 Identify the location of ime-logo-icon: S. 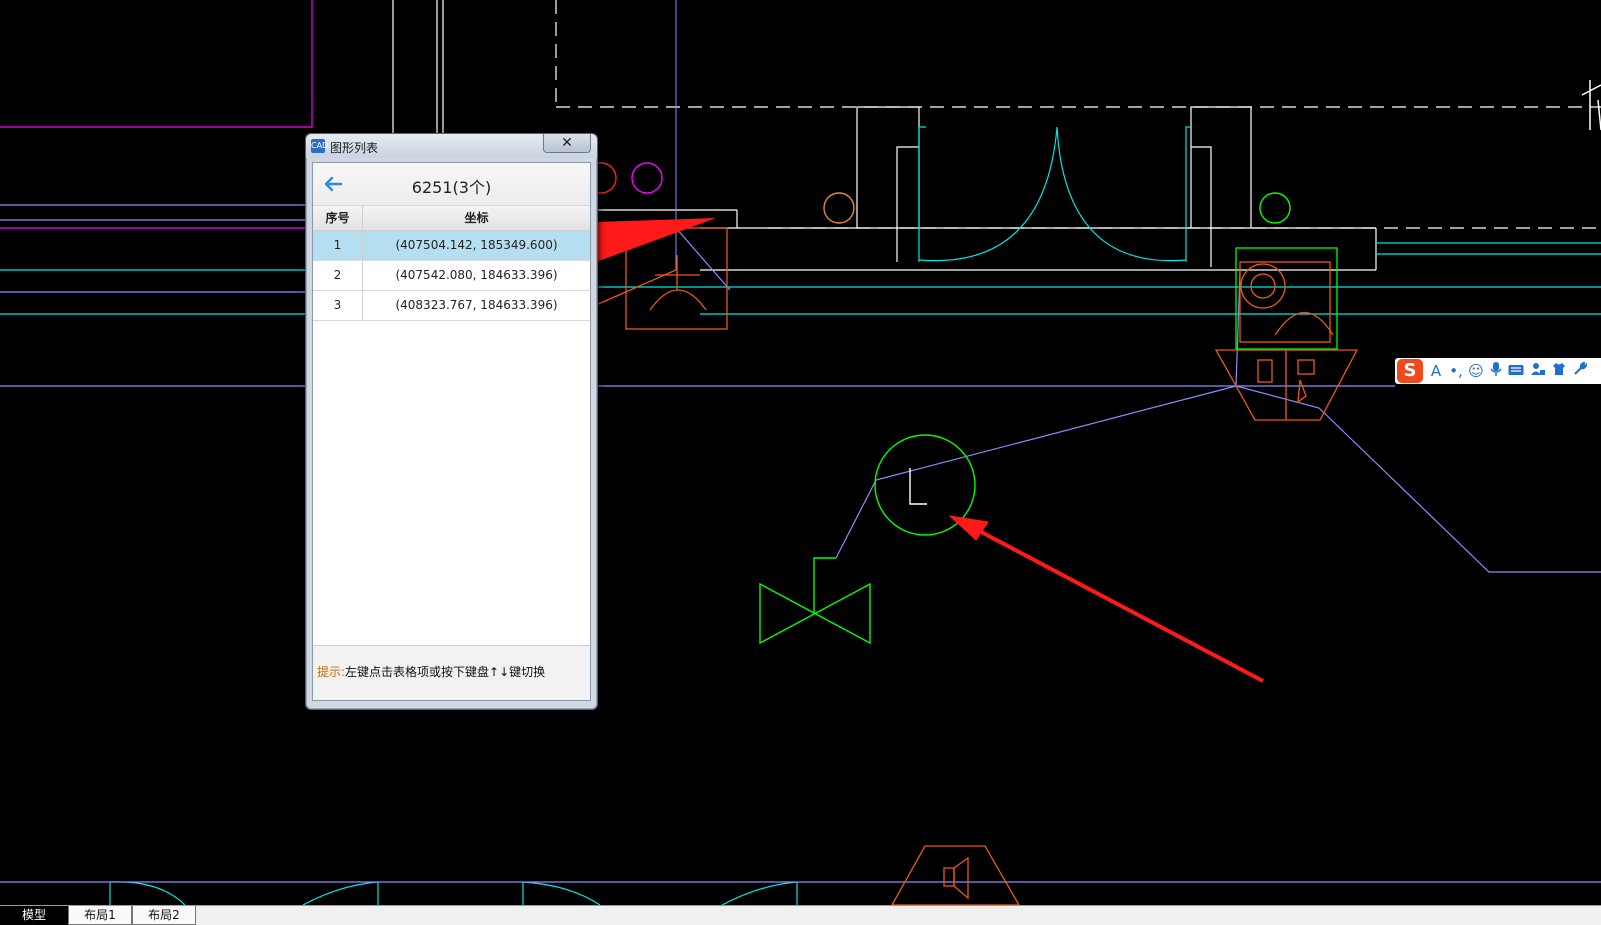
(1410, 371).